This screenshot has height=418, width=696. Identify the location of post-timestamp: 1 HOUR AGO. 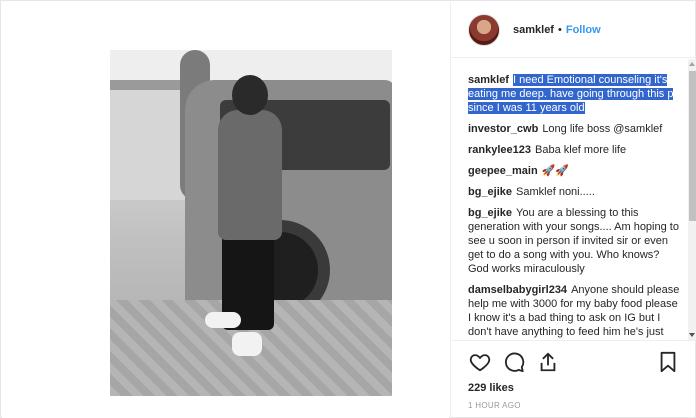
(574, 405).